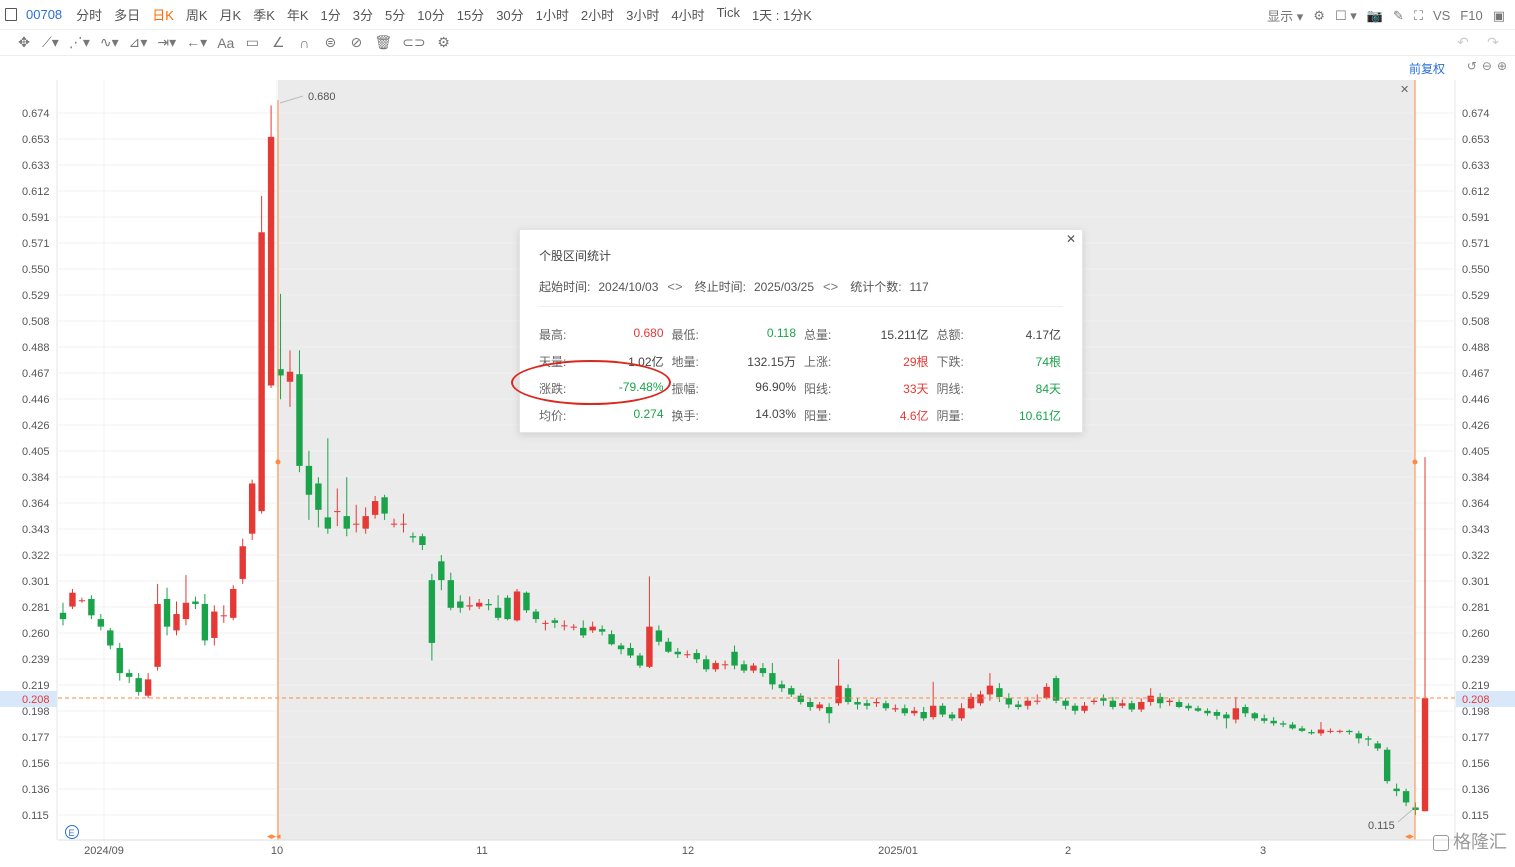 Image resolution: width=1515 pixels, height=867 pixels. Describe the element at coordinates (277, 851) in the screenshot. I see `x-tick-label: 10` at that location.